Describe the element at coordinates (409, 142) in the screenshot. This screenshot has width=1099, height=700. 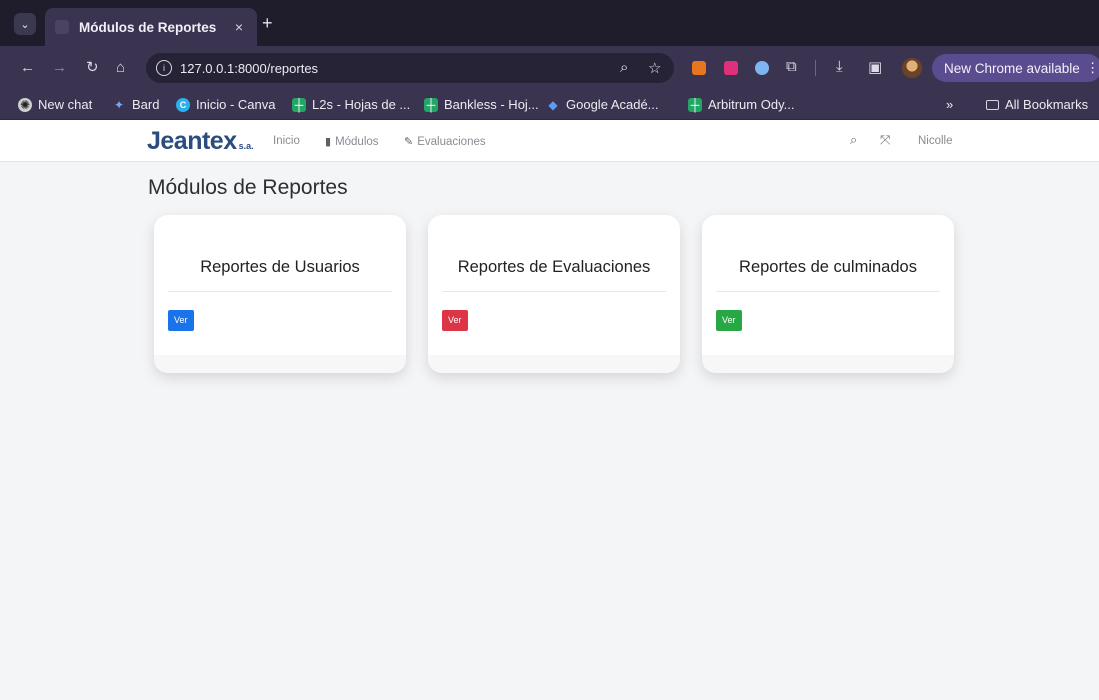
I see `pencil-icon: ✎` at that location.